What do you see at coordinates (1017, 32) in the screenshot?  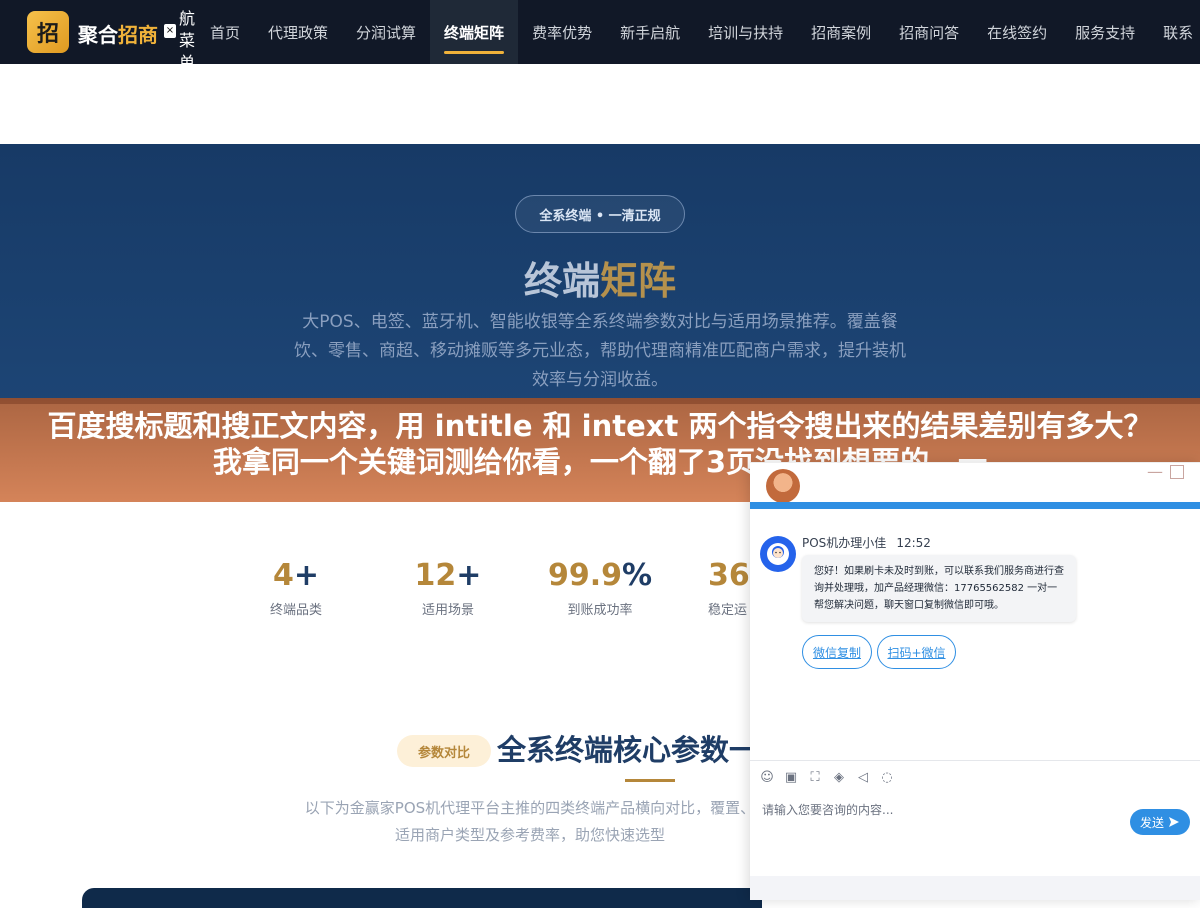 I see `nav-item-sign-online: 在线签约` at bounding box center [1017, 32].